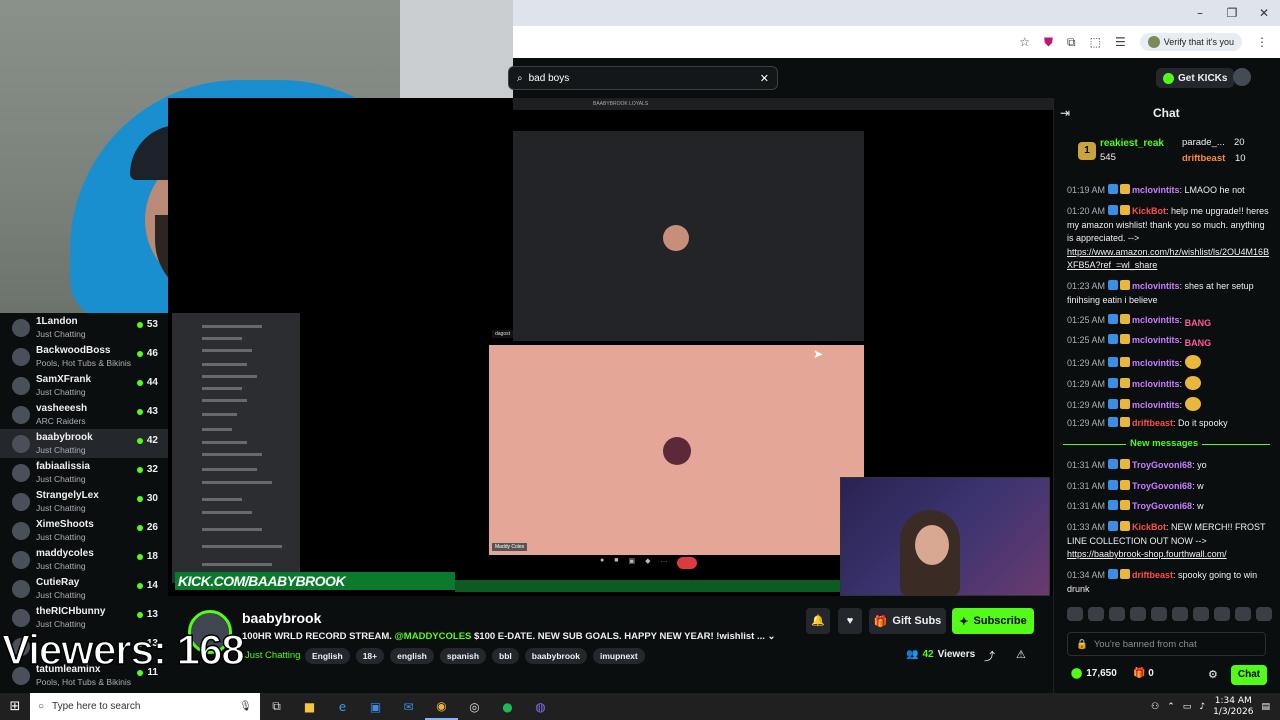  What do you see at coordinates (276, 706) in the screenshot?
I see `task-view-icon: ⧉` at bounding box center [276, 706].